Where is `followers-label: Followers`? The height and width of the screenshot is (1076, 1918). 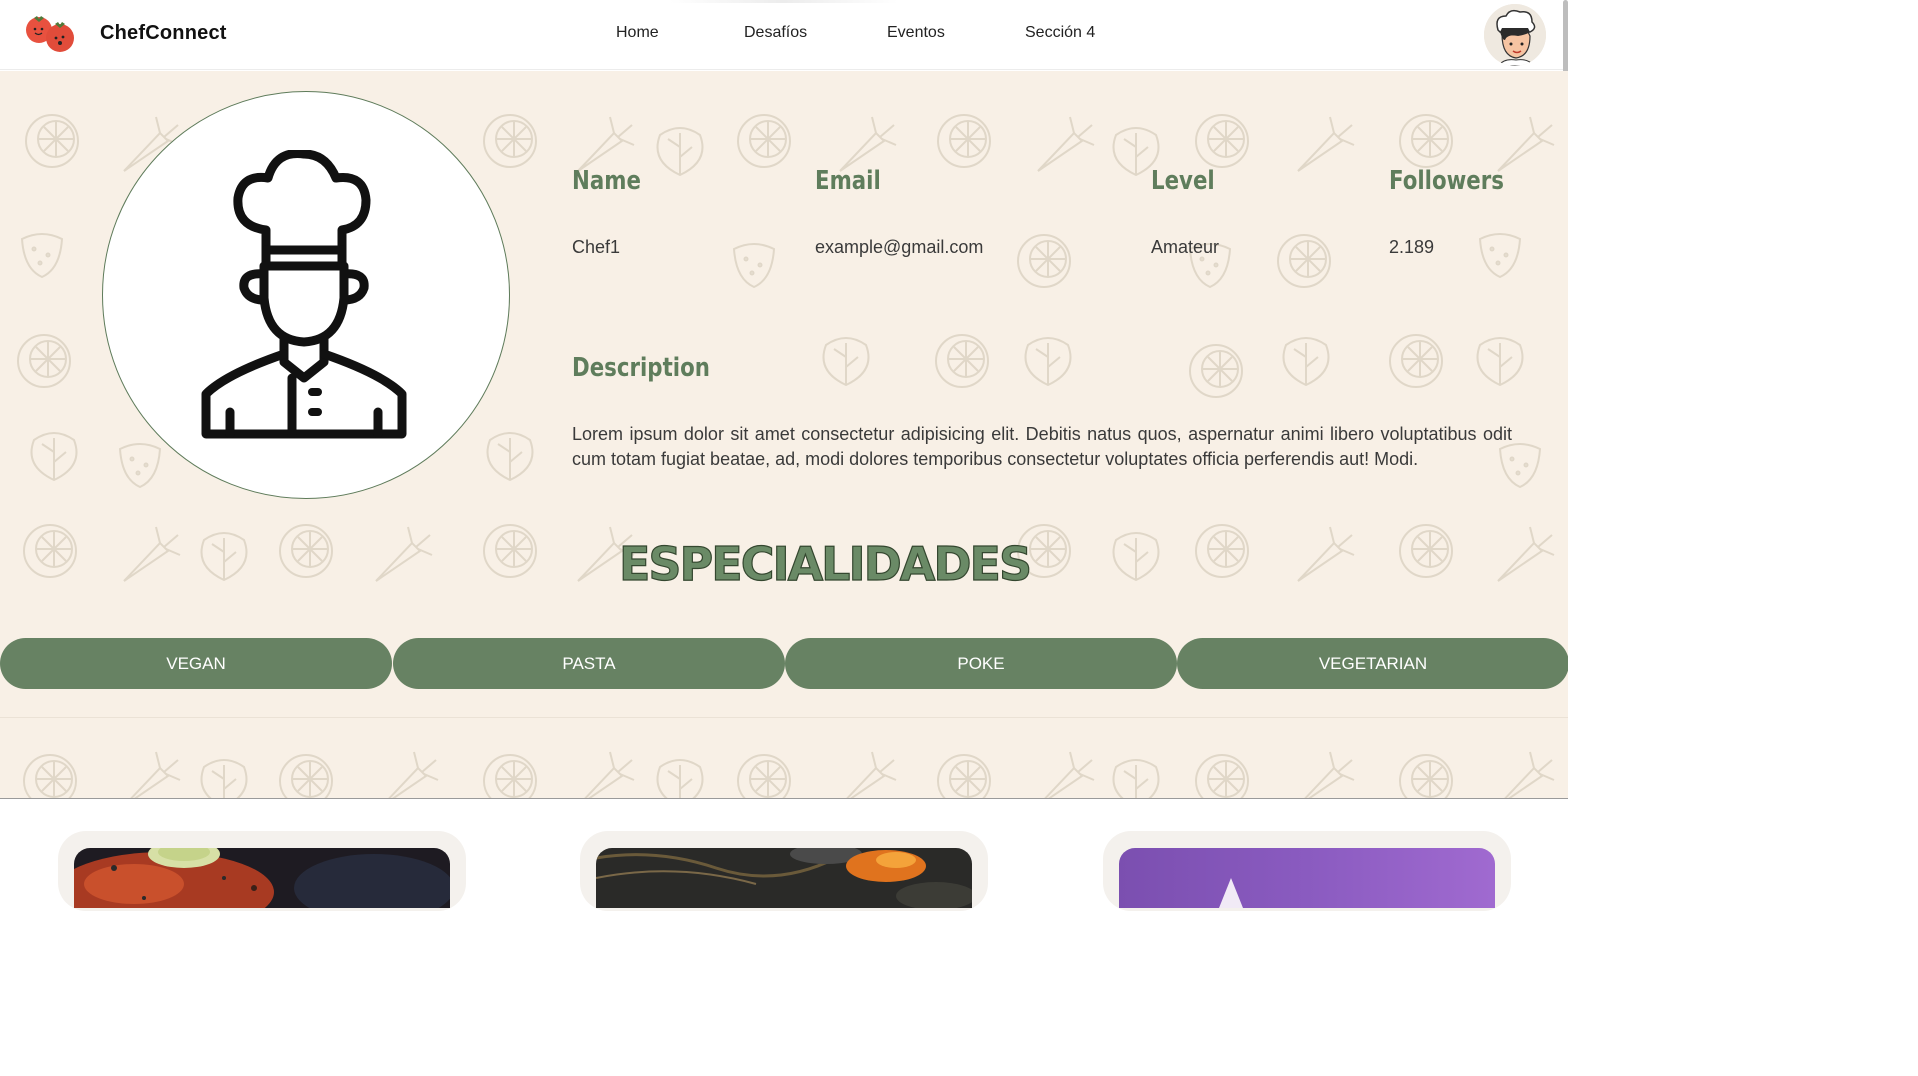 followers-label: Followers is located at coordinates (1446, 181).